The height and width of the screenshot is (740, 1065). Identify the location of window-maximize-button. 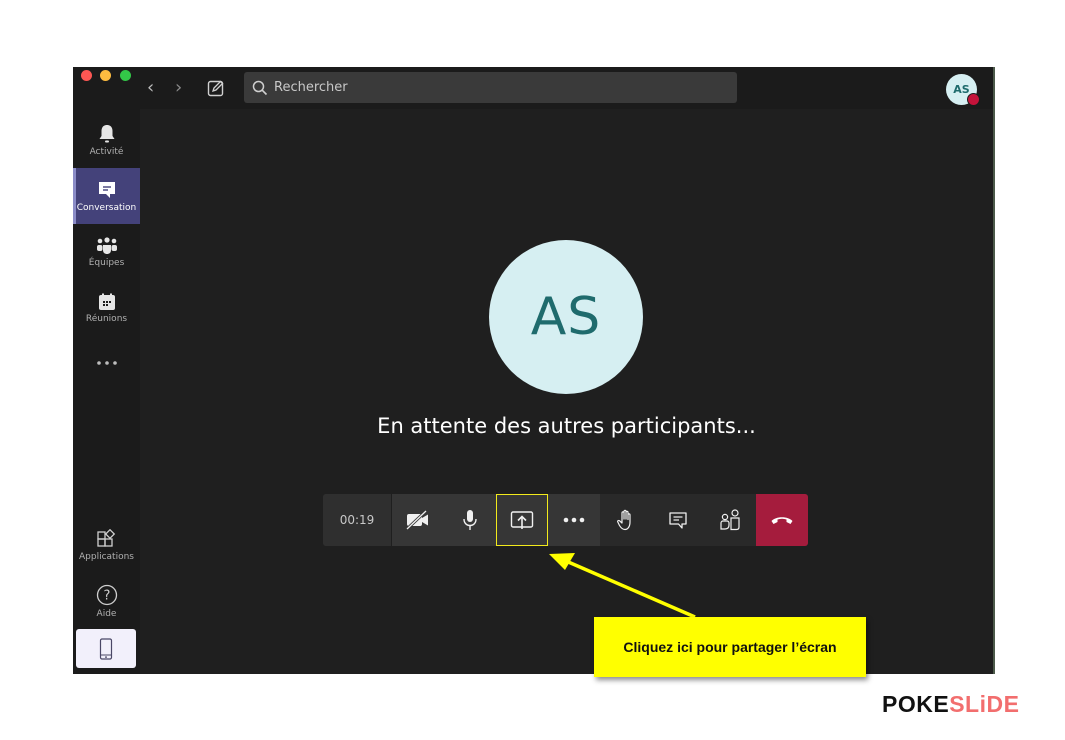
(125, 75).